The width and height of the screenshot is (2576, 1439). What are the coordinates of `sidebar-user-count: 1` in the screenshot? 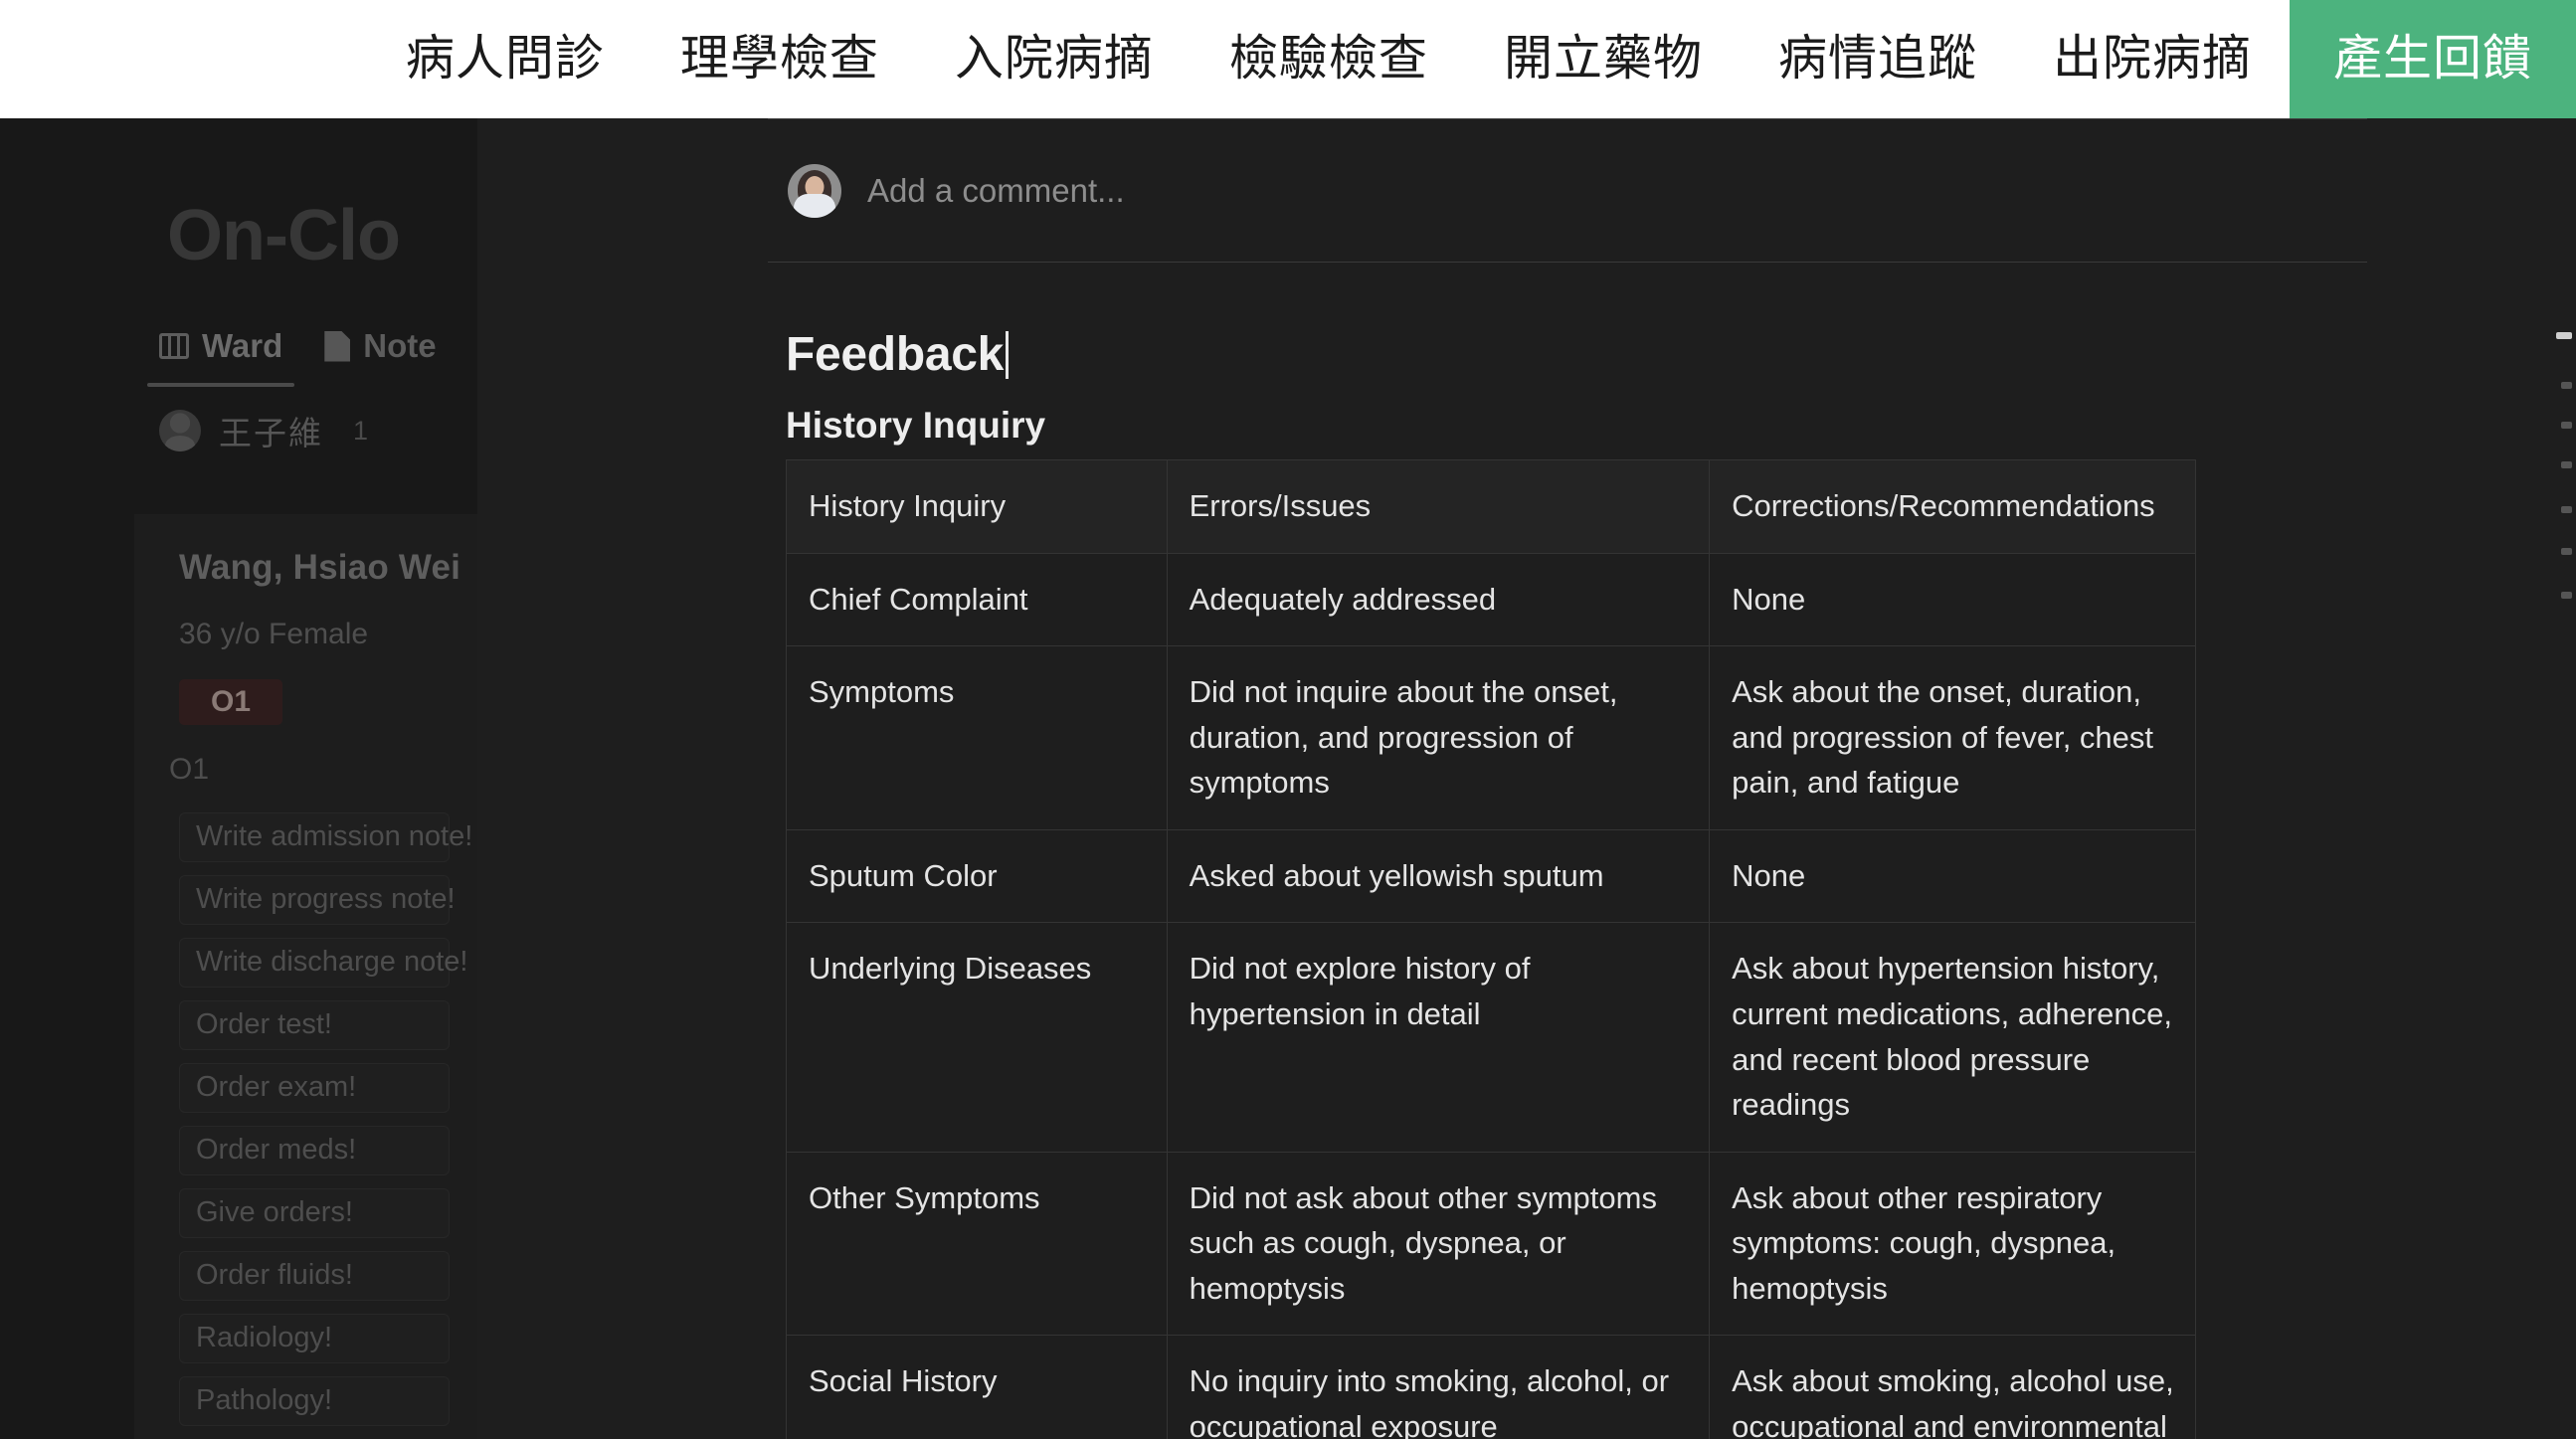 It's located at (361, 431).